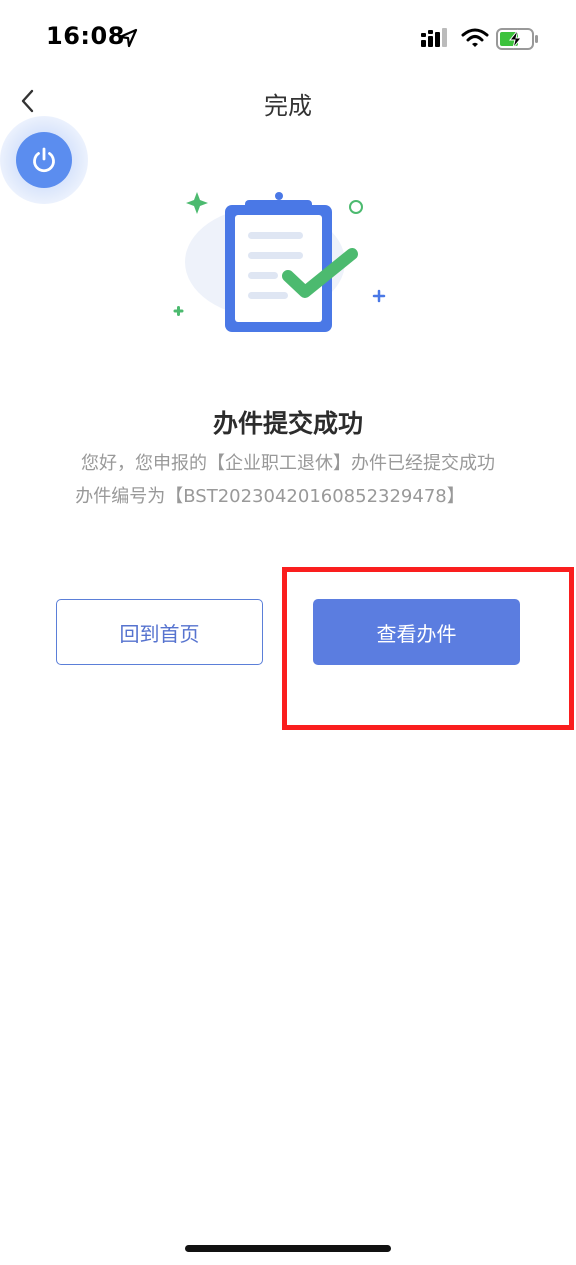  What do you see at coordinates (435, 40) in the screenshot?
I see `signal-icon` at bounding box center [435, 40].